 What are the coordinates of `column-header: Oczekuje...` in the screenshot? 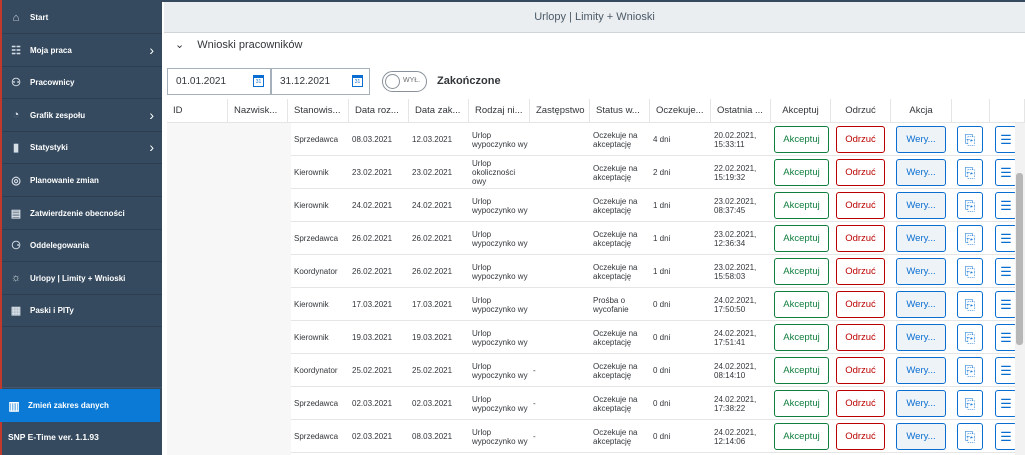 It's located at (680, 111).